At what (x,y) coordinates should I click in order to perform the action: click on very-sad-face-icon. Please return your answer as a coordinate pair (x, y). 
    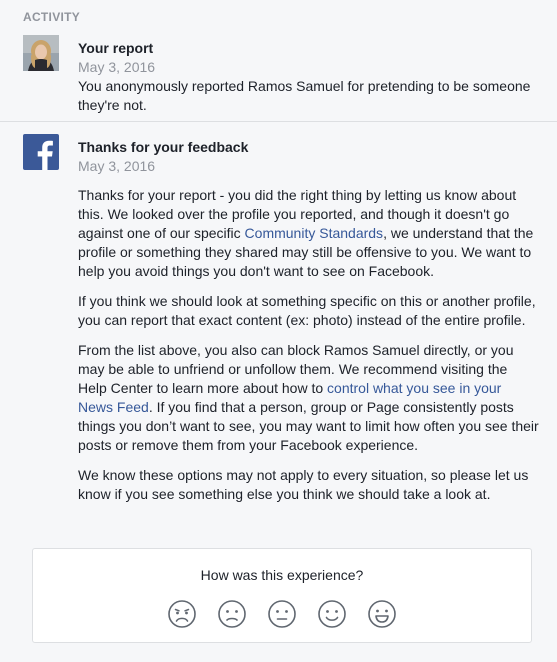
    Looking at the image, I should click on (182, 614).